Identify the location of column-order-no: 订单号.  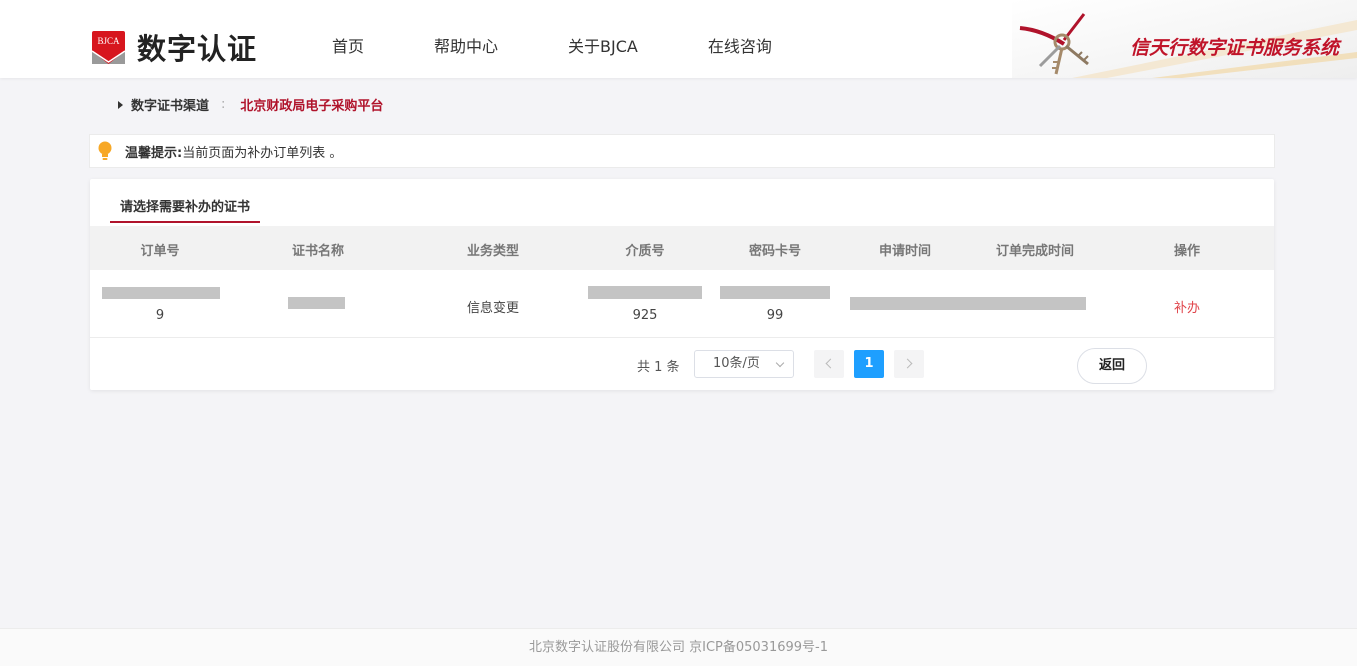
(160, 251).